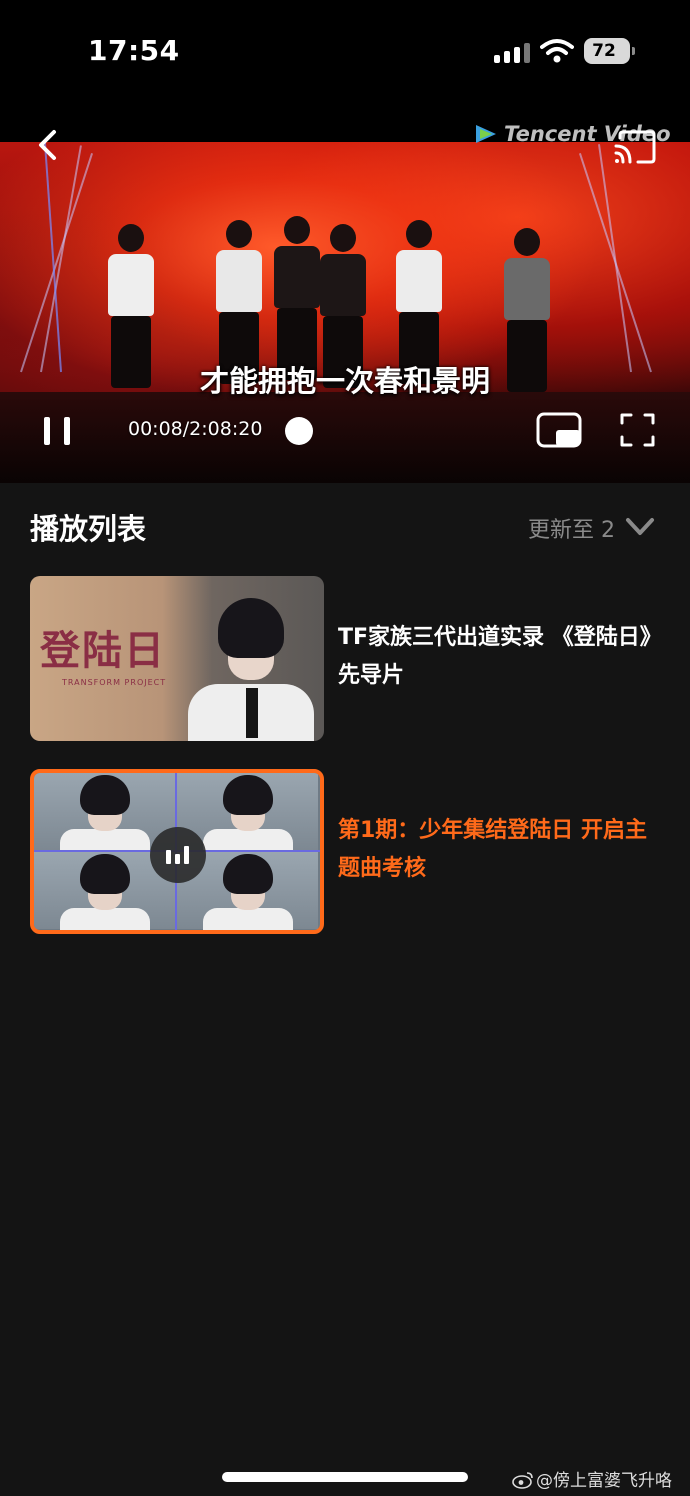 This screenshot has width=690, height=1496. What do you see at coordinates (557, 51) in the screenshot?
I see `wifi-icon` at bounding box center [557, 51].